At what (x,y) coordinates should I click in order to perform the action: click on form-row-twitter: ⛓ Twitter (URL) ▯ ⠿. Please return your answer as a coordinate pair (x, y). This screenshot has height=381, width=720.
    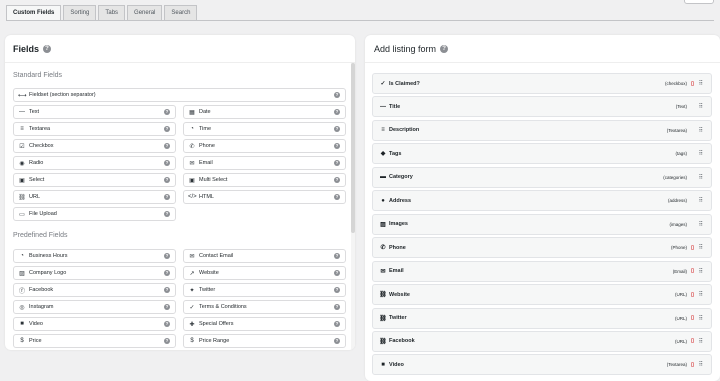
    Looking at the image, I should click on (542, 318).